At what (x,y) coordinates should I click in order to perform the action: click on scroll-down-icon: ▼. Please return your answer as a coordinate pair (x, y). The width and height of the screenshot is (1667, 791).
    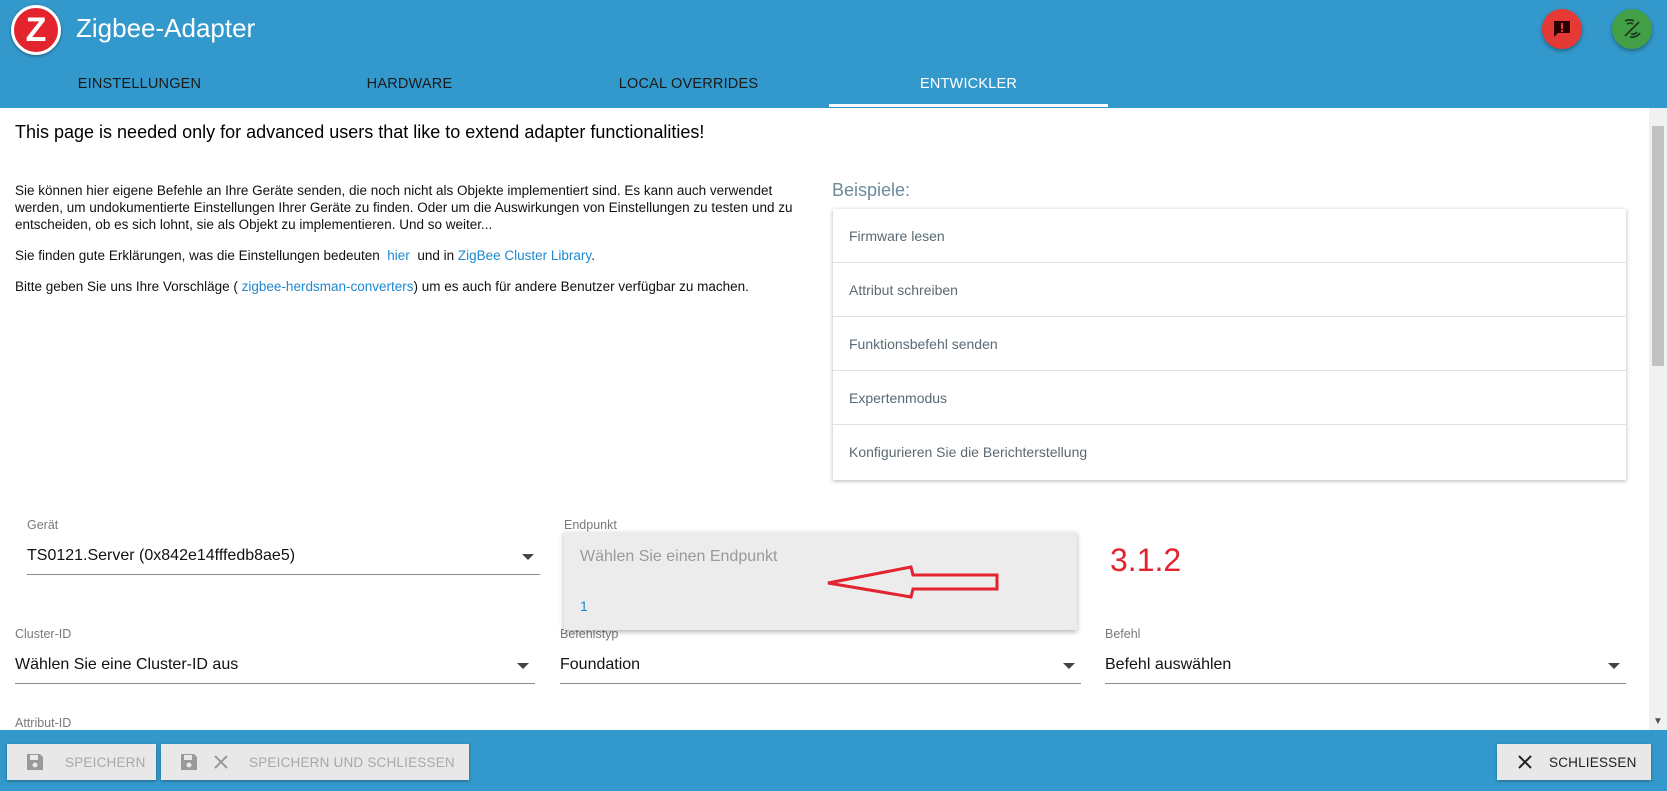
    Looking at the image, I should click on (1658, 721).